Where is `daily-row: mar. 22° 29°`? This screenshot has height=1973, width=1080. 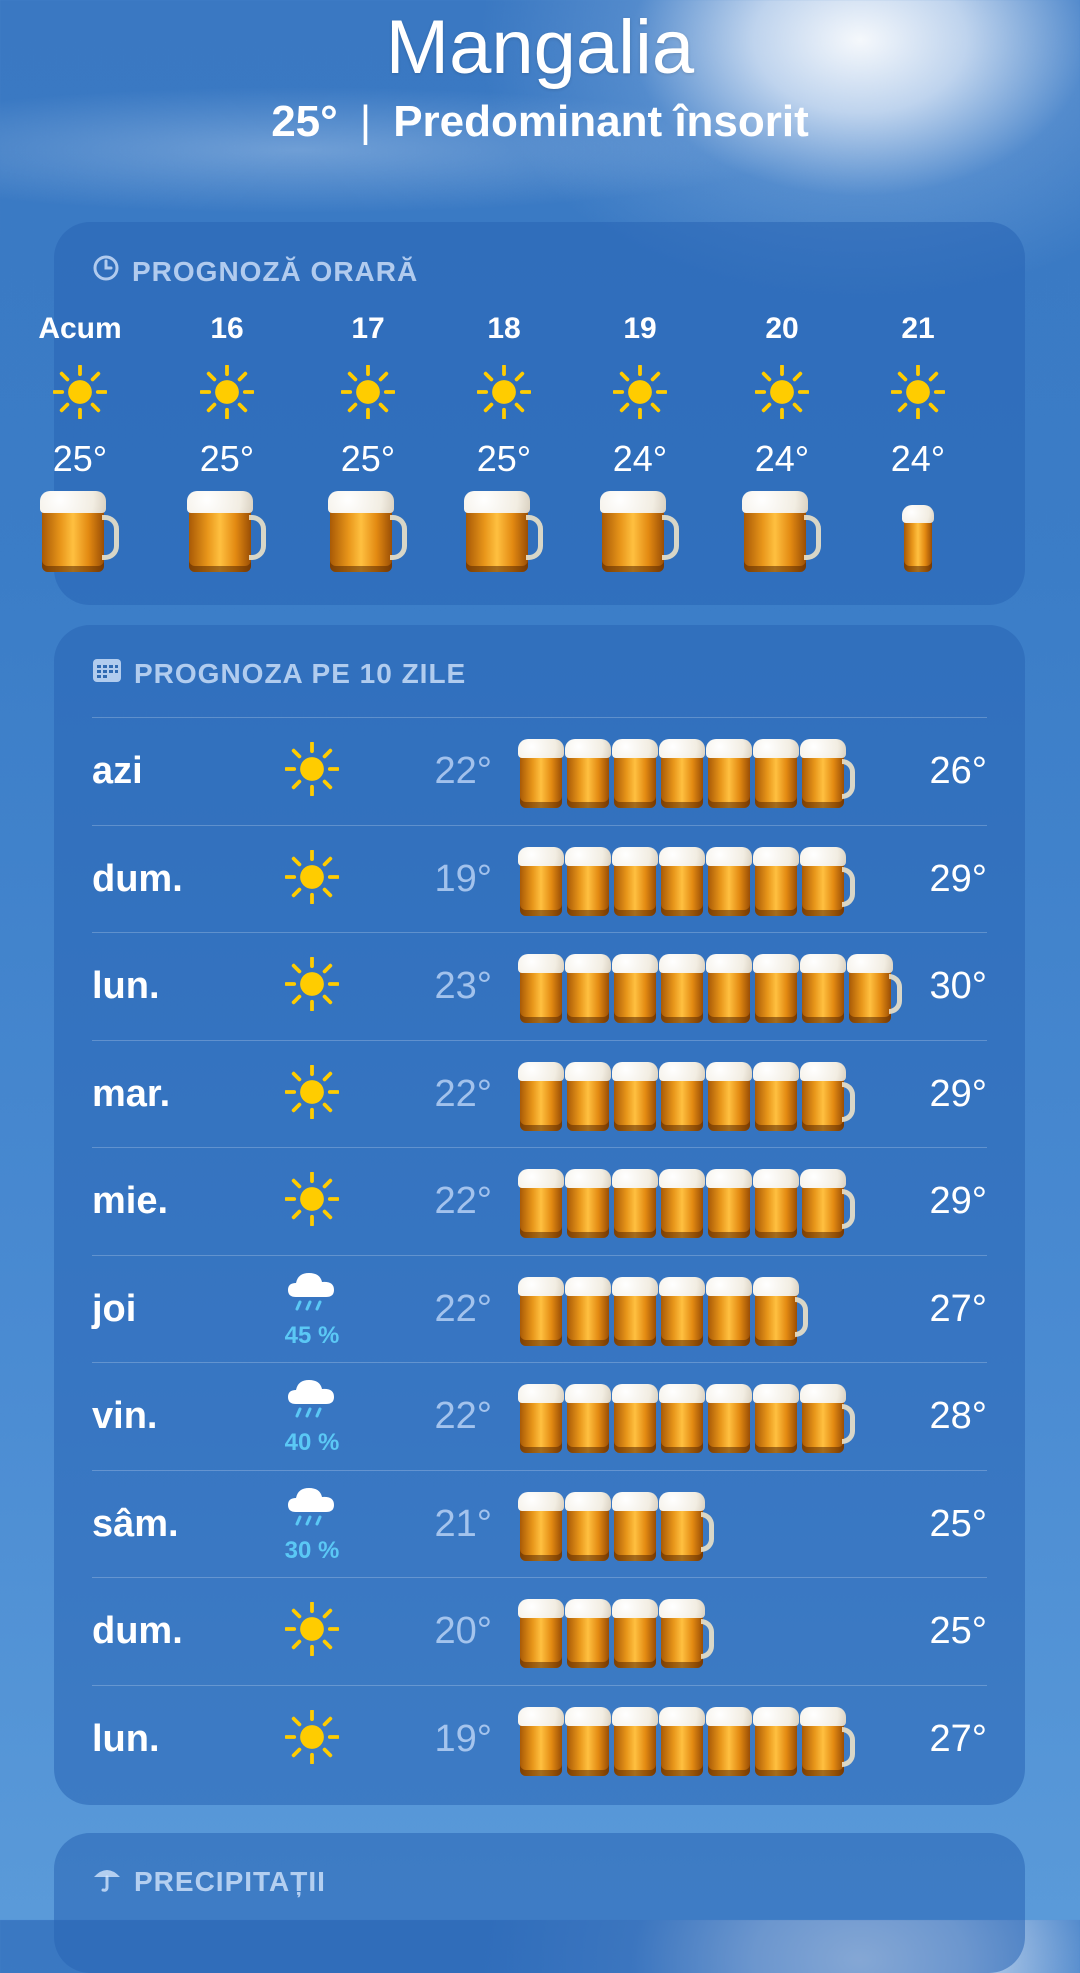
daily-row: mar. 22° 29° is located at coordinates (539, 1093).